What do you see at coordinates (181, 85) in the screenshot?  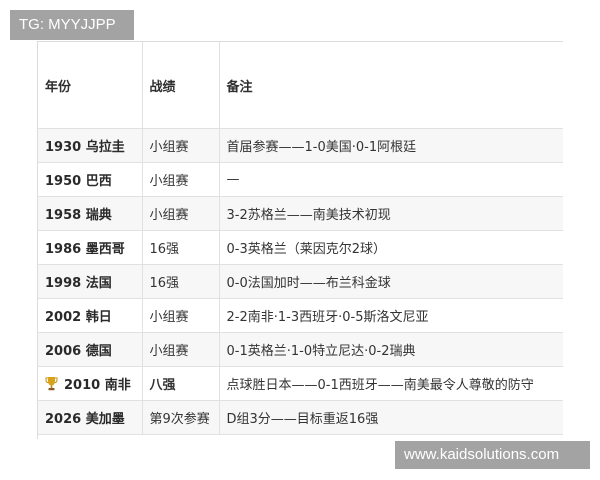 I see `header-result: 战绩` at bounding box center [181, 85].